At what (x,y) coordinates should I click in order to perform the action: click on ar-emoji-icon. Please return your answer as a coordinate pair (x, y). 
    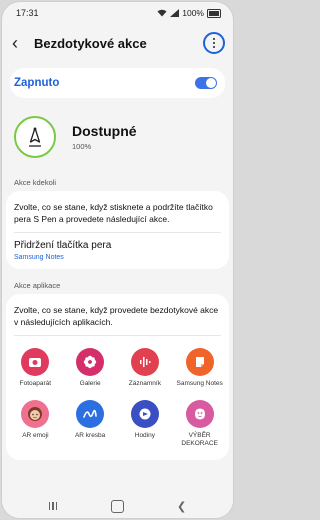
    Looking at the image, I should click on (35, 414).